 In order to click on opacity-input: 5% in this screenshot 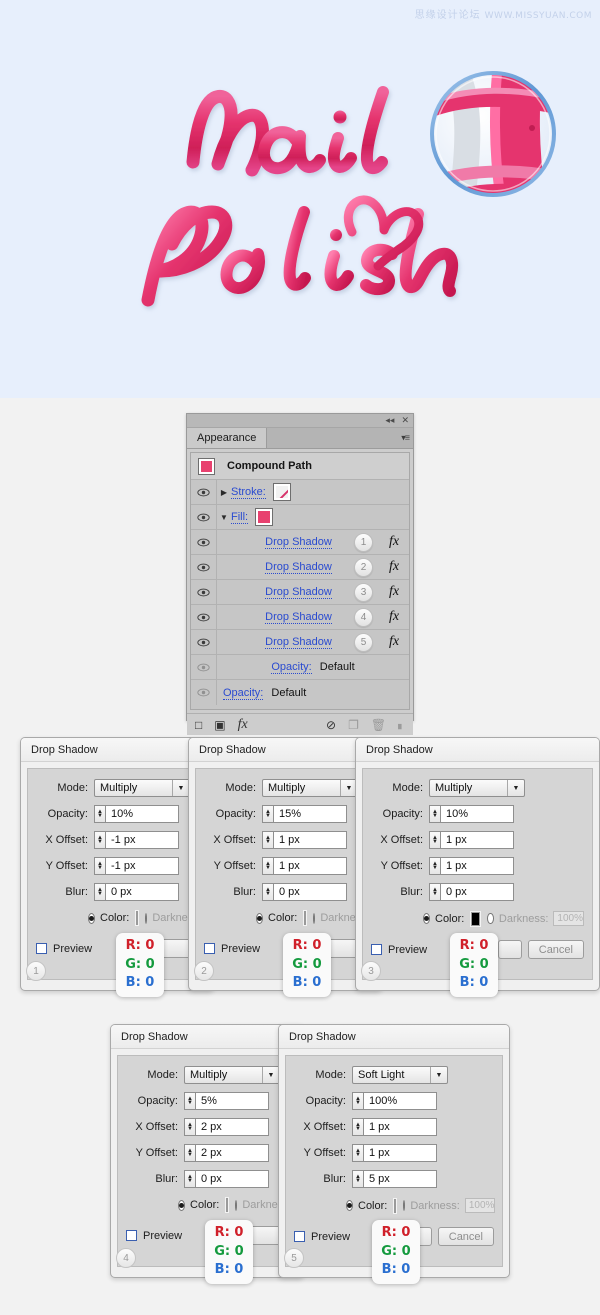, I will do `click(232, 1101)`.